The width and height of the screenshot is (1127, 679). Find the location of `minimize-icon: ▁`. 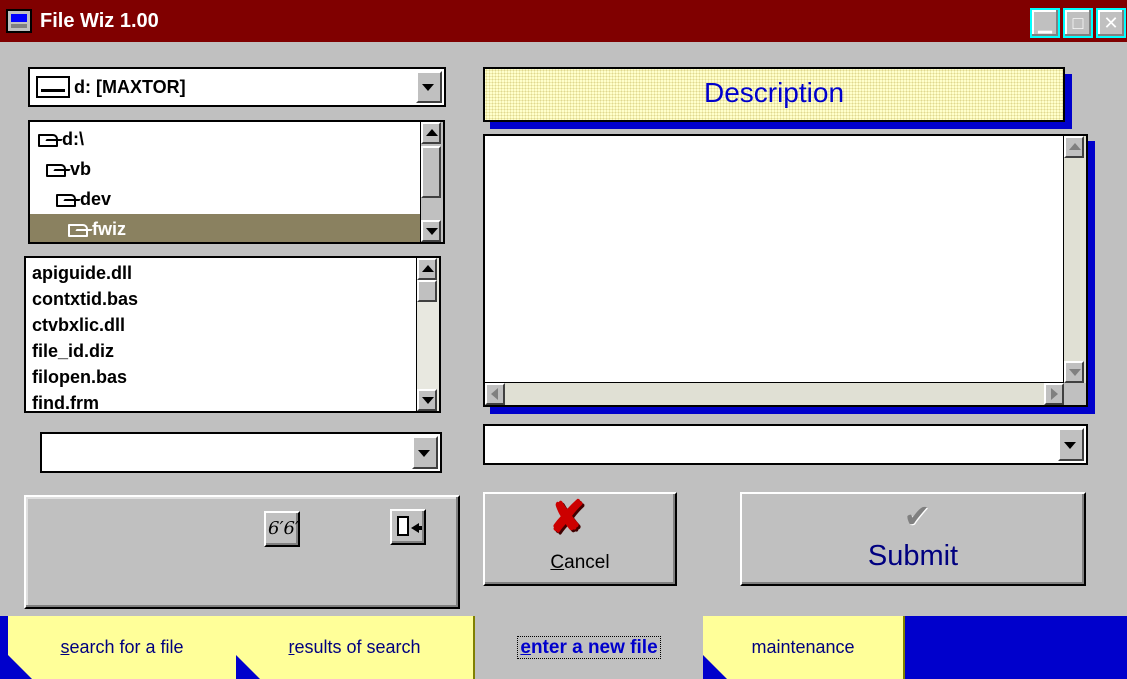

minimize-icon: ▁ is located at coordinates (1045, 23).